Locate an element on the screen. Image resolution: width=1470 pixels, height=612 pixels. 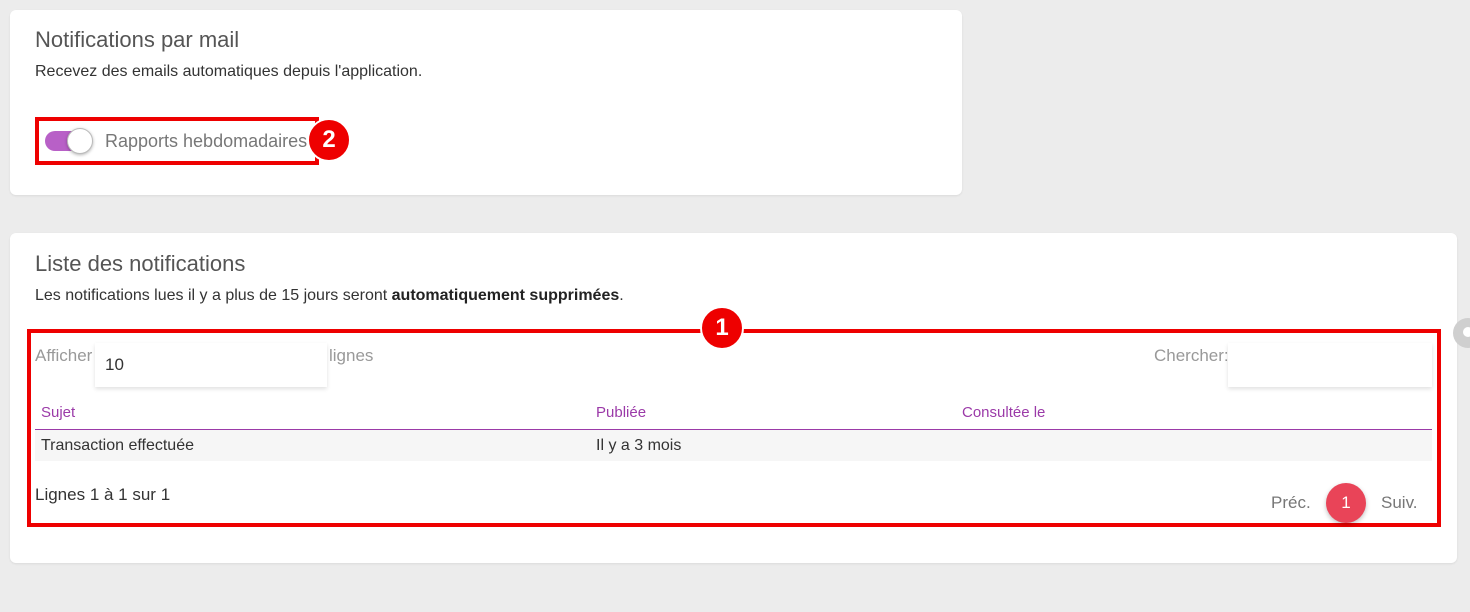
previous-page-button: Préc. is located at coordinates (1291, 503).